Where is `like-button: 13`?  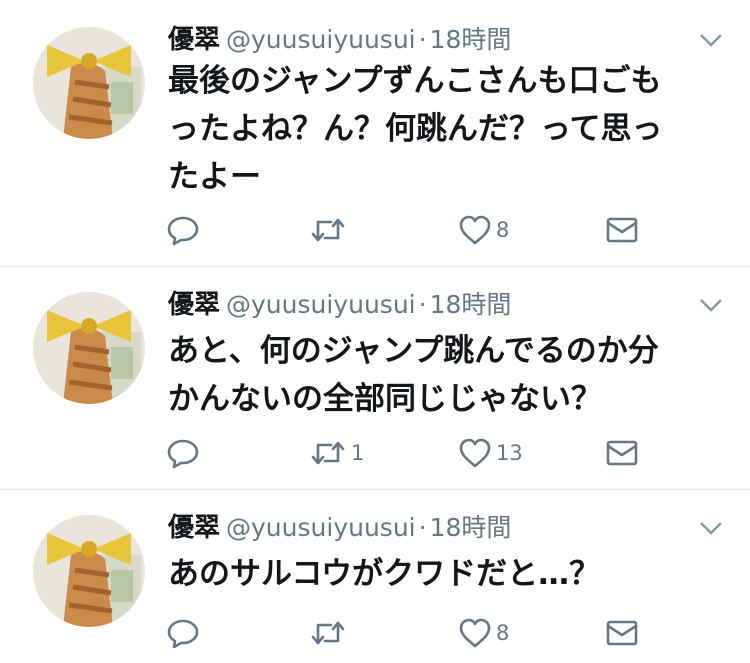 like-button: 13 is located at coordinates (490, 453).